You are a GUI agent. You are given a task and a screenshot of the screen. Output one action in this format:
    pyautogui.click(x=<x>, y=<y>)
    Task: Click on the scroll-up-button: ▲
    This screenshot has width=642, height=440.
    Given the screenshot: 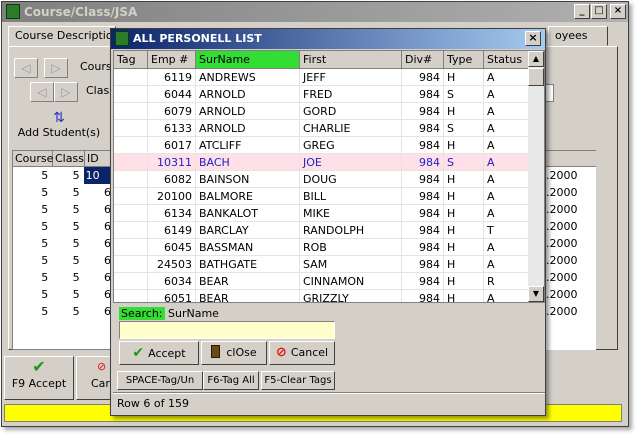 What is the action you would take?
    pyautogui.click(x=536, y=59)
    